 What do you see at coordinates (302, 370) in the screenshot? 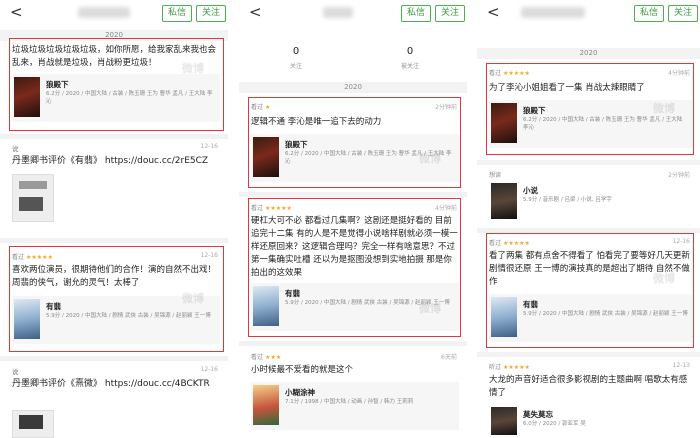
I see `review-text: 小时候最不爱看的就是这个` at bounding box center [302, 370].